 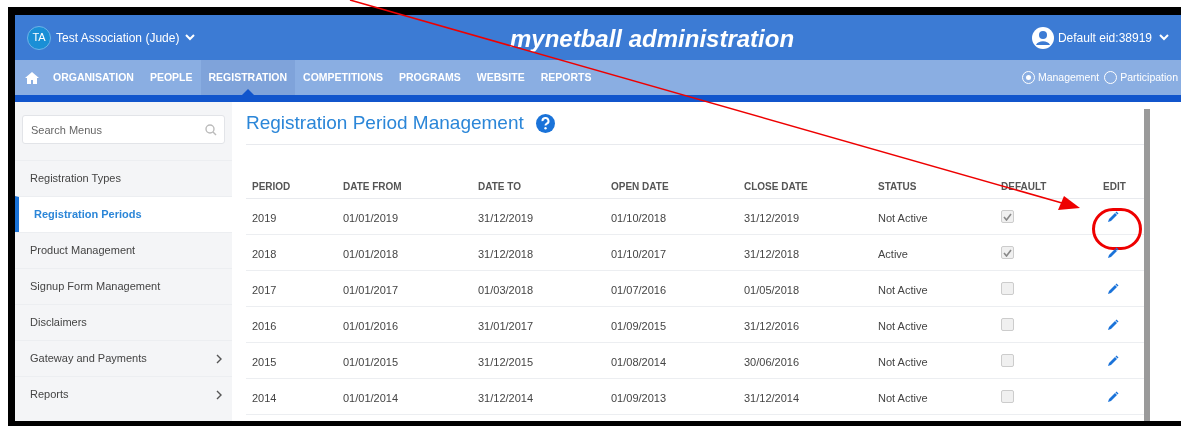 What do you see at coordinates (371, 397) in the screenshot?
I see `table-cell: 01/01/2014` at bounding box center [371, 397].